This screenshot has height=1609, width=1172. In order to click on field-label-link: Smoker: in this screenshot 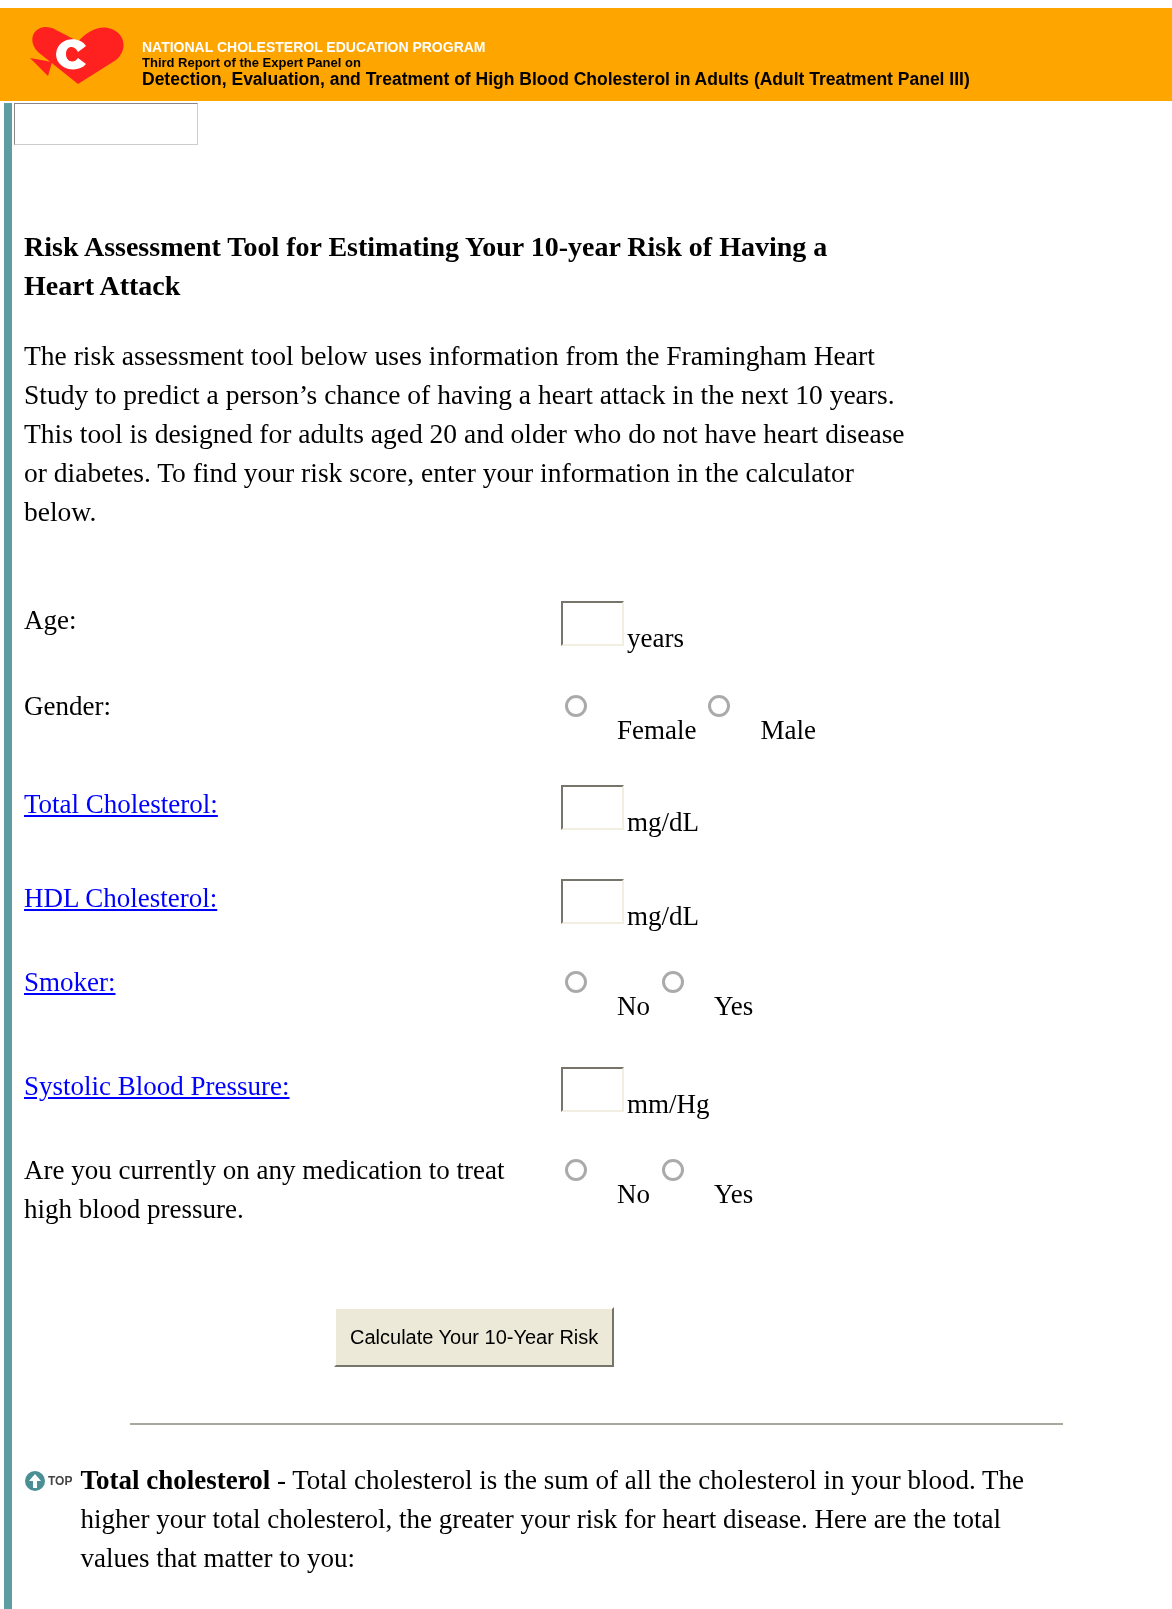, I will do `click(70, 982)`.